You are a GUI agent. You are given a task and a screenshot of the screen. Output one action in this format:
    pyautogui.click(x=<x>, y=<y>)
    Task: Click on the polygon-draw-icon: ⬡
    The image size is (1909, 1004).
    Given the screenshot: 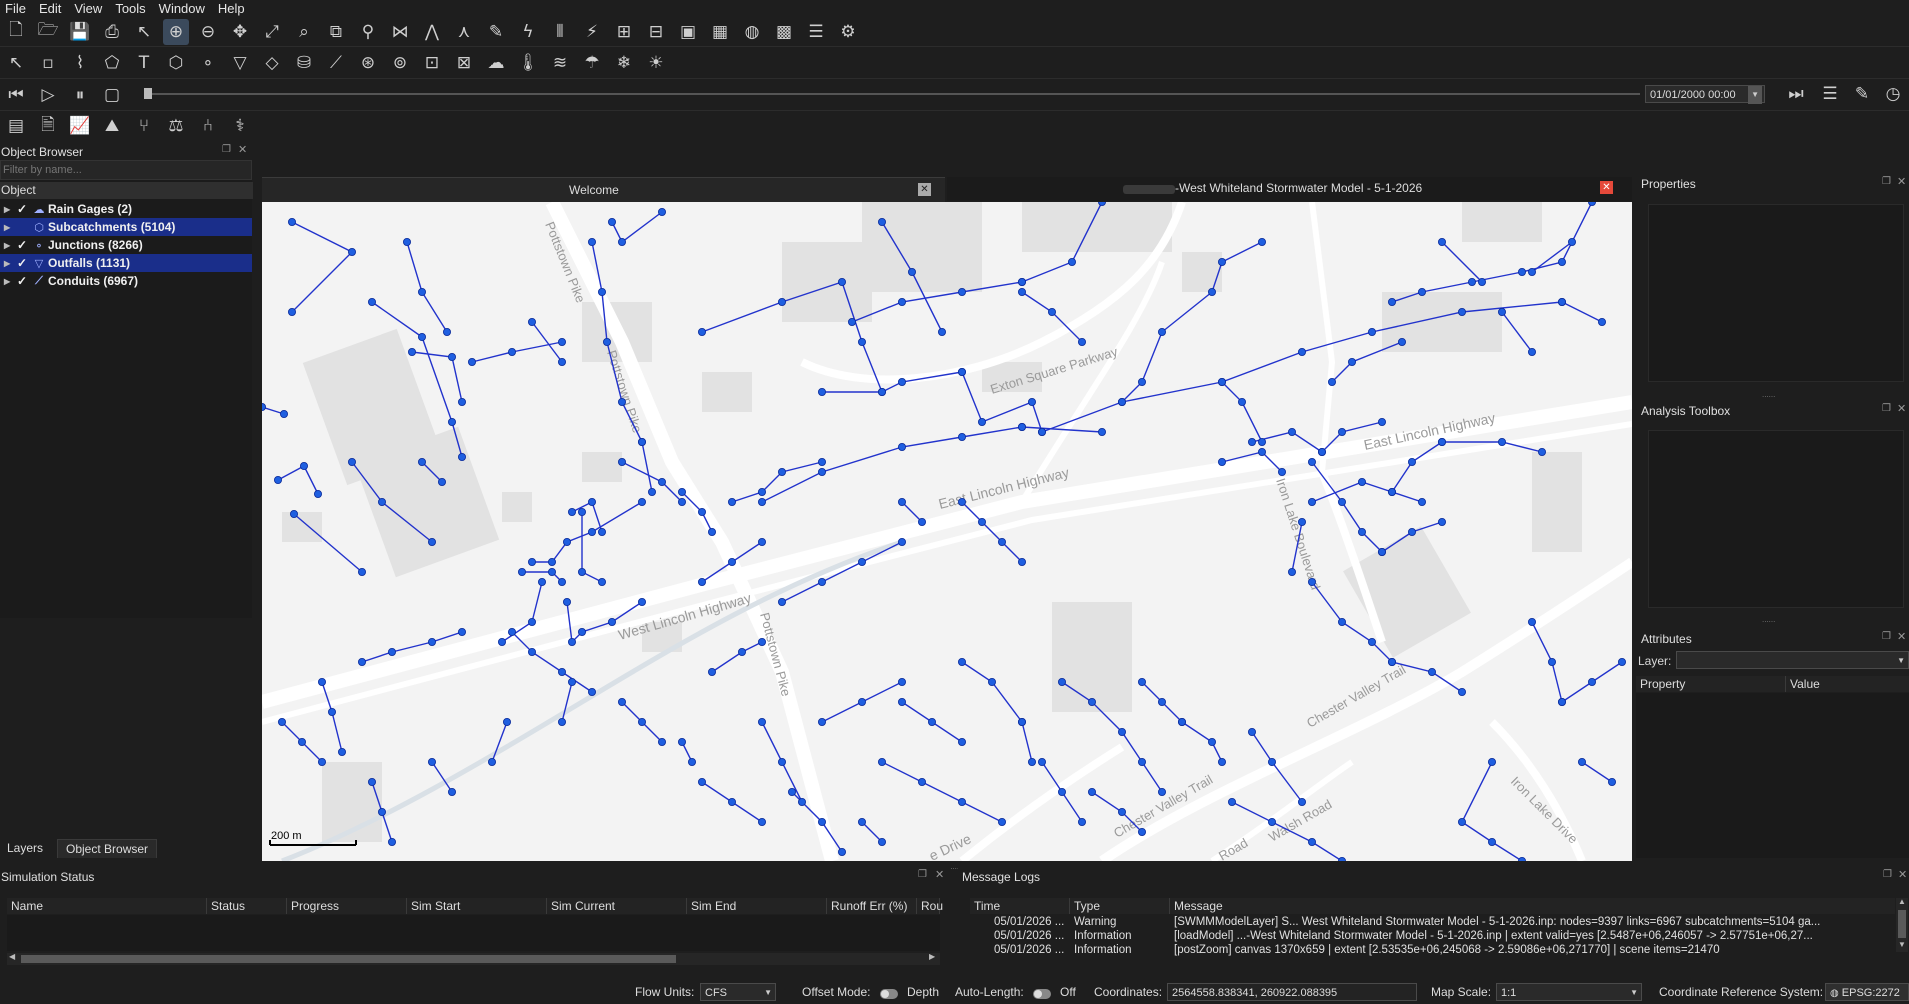 What is the action you would take?
    pyautogui.click(x=176, y=63)
    